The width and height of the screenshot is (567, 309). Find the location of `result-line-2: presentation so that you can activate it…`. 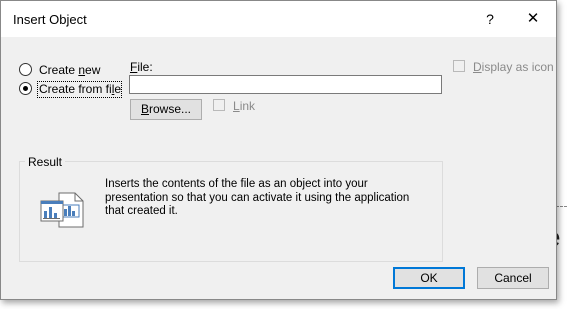

result-line-2: presentation so that you can activate it… is located at coordinates (257, 197).